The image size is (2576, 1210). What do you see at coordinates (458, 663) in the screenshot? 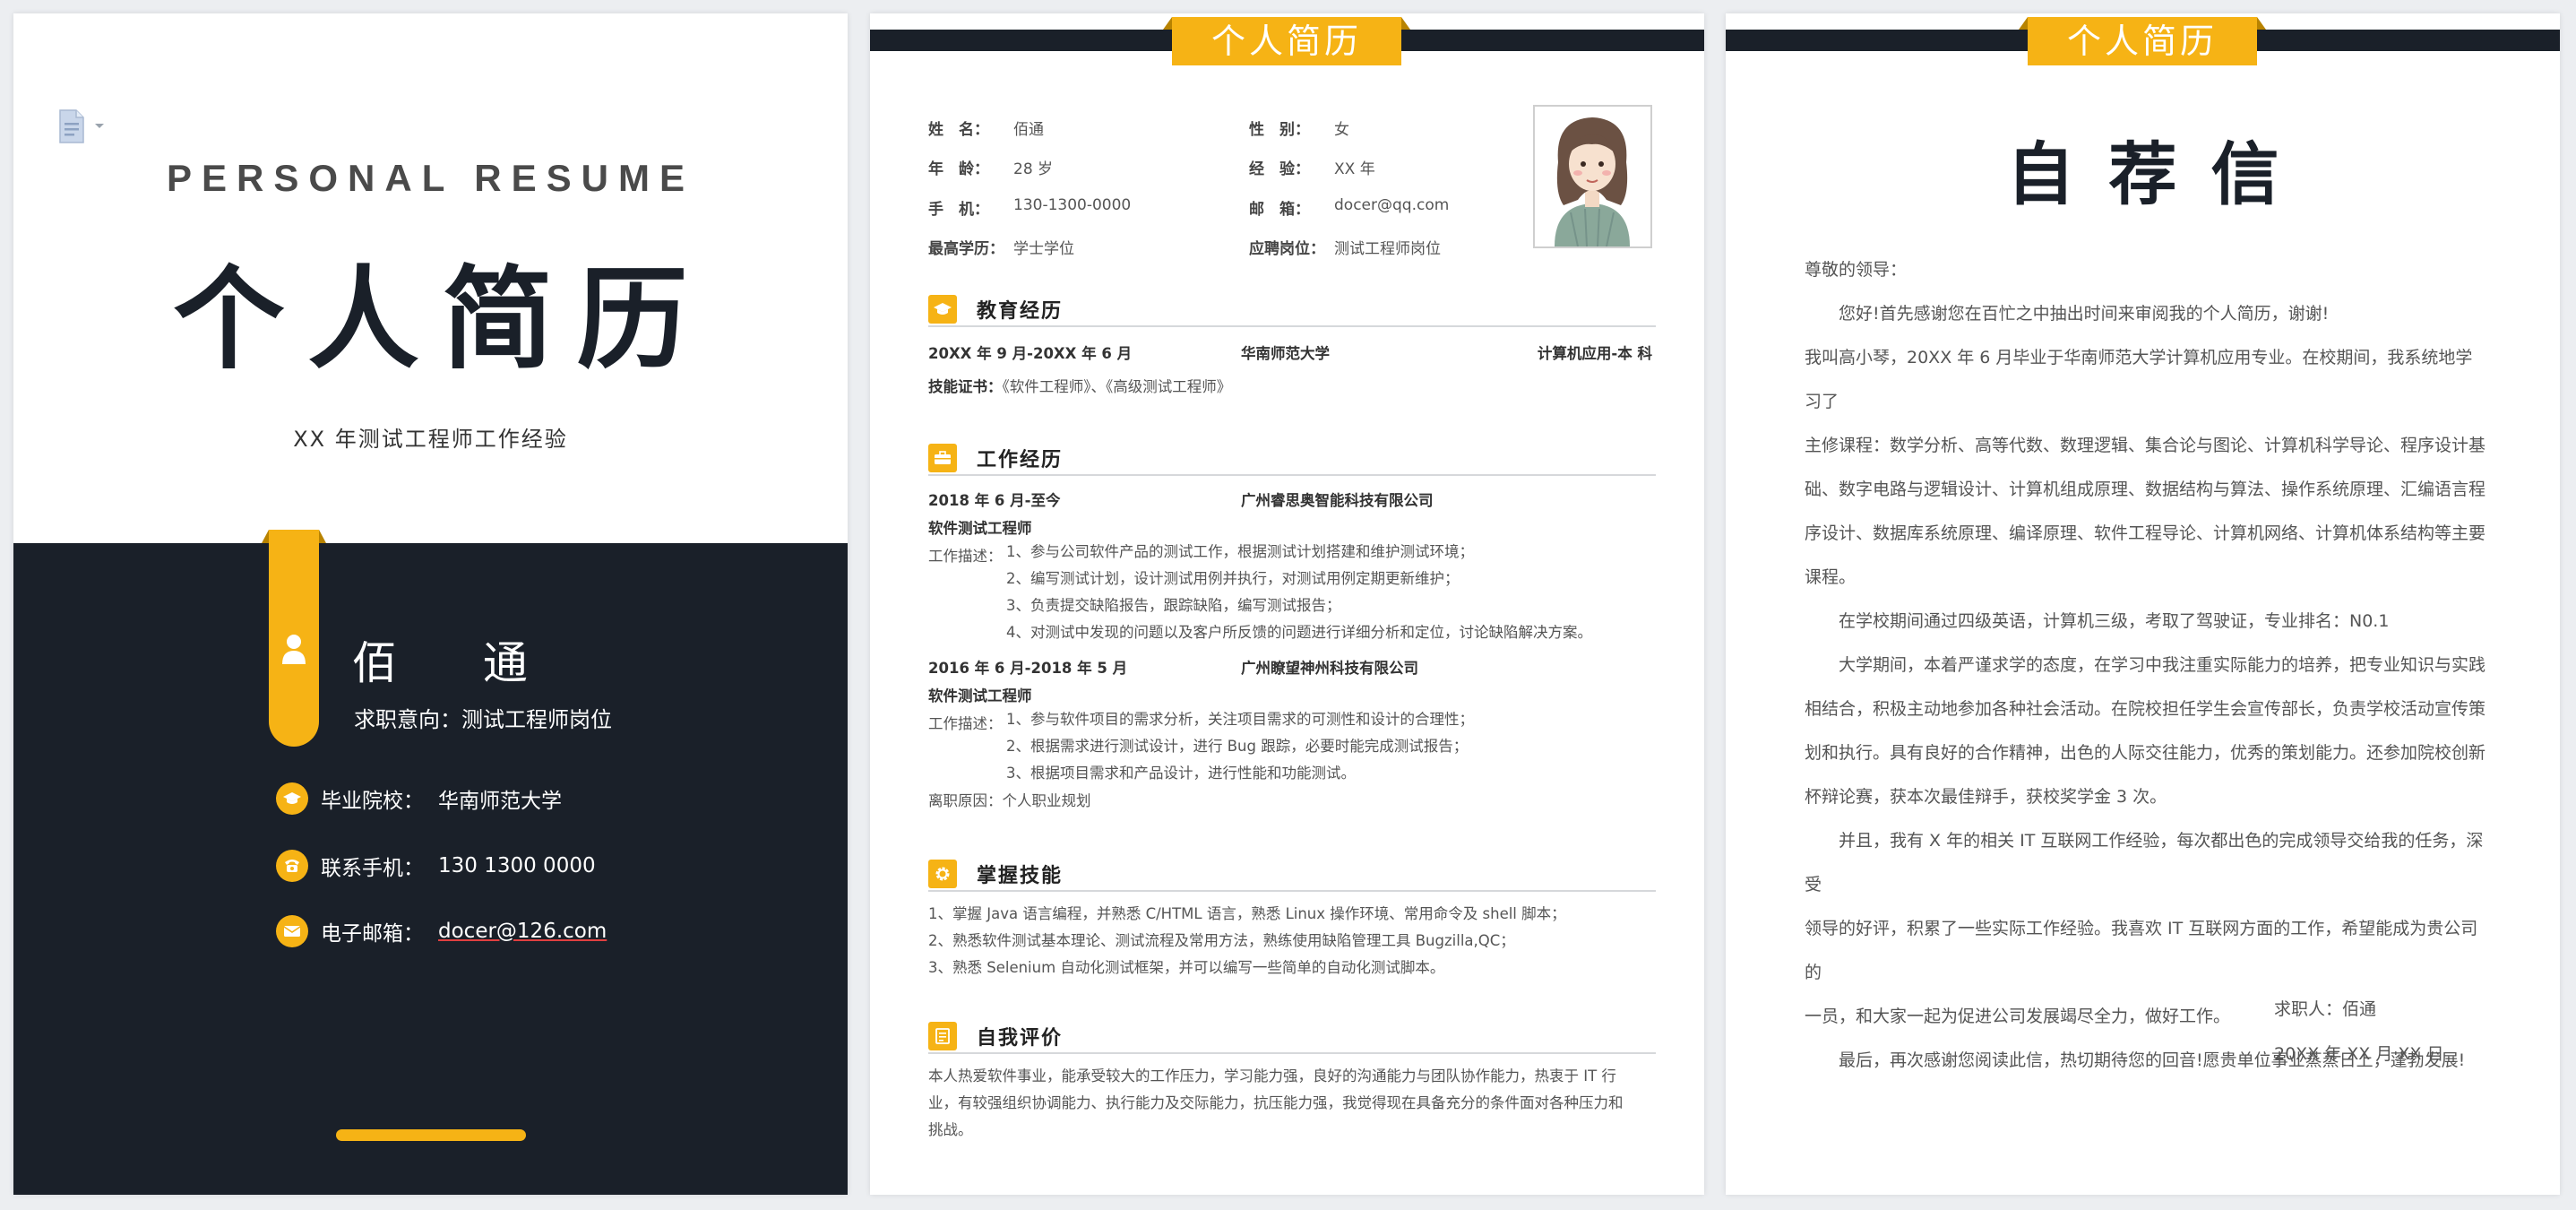
I see `cover-name: 佰 通` at bounding box center [458, 663].